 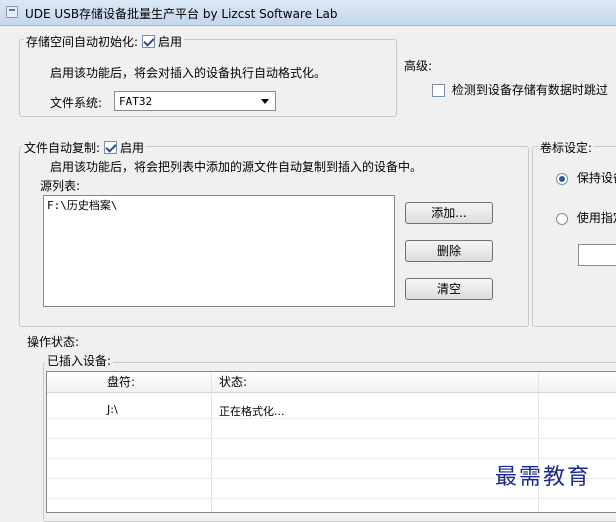 I want to click on clear-button: 清空, so click(x=449, y=289).